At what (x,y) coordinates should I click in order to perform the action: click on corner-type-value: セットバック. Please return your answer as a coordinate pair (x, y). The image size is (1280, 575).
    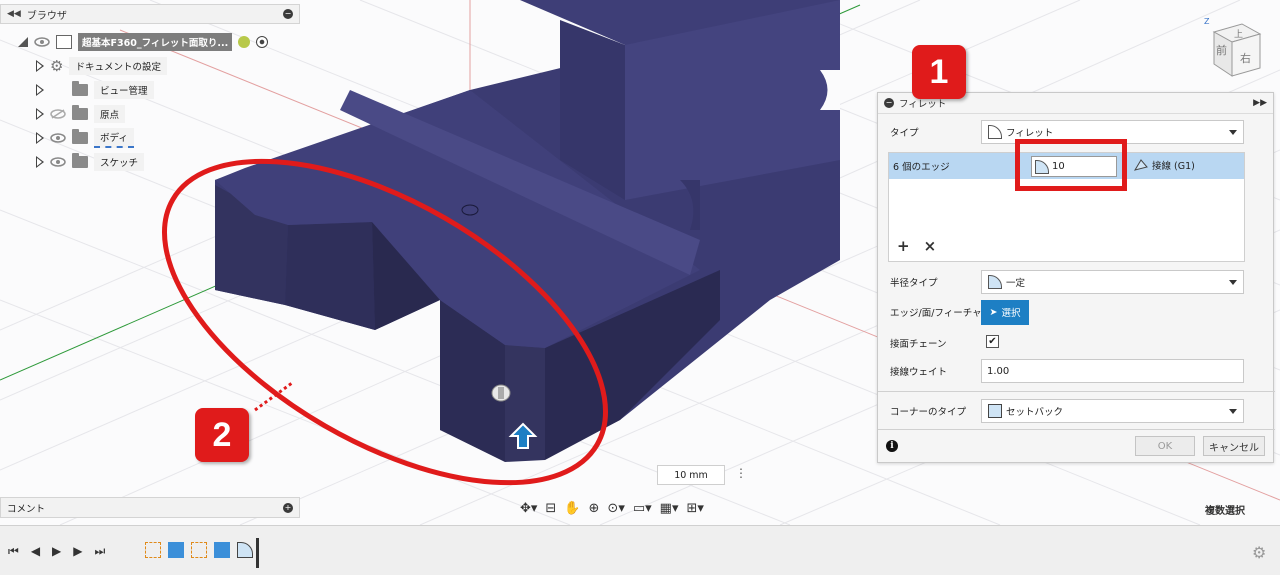
    Looking at the image, I should click on (1035, 412).